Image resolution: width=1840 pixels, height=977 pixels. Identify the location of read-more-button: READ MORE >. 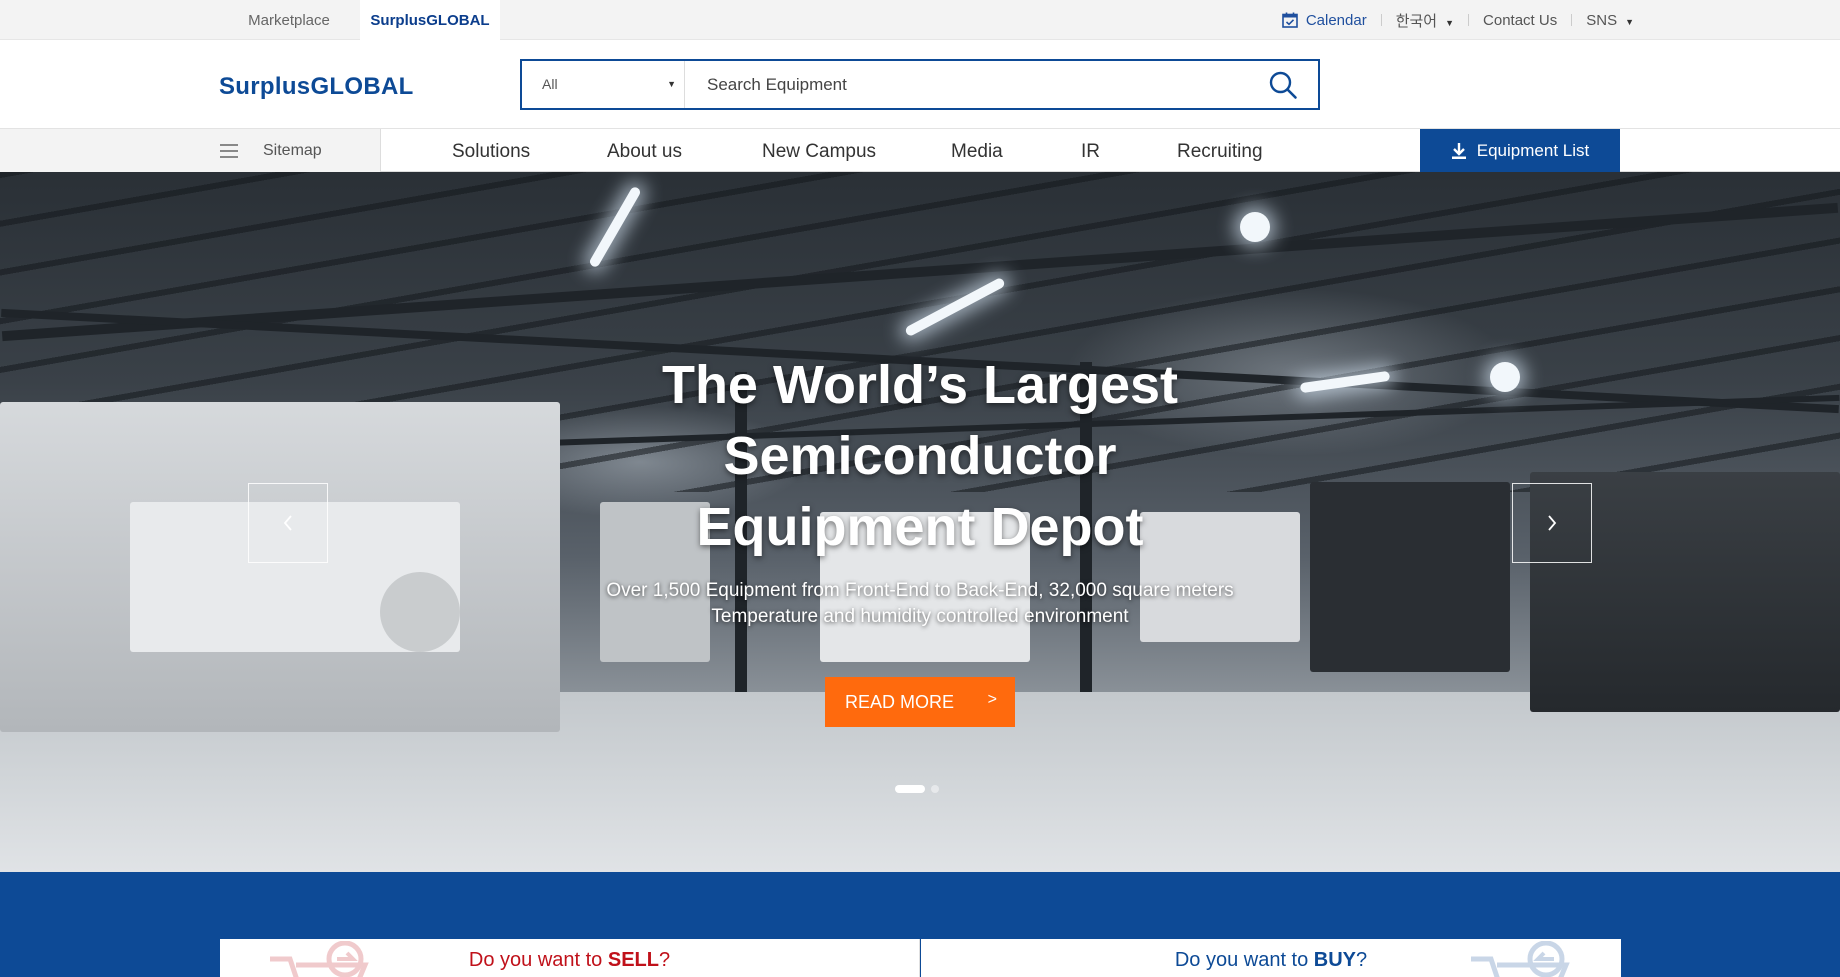
(920, 702).